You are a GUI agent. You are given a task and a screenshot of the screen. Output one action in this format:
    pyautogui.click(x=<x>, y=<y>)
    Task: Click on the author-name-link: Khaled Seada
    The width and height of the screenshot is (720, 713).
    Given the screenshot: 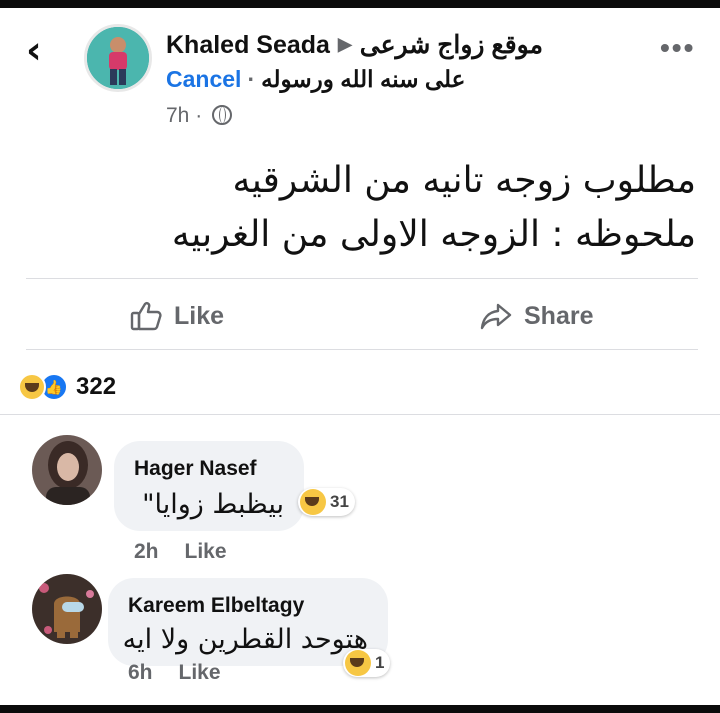 What is the action you would take?
    pyautogui.click(x=248, y=45)
    